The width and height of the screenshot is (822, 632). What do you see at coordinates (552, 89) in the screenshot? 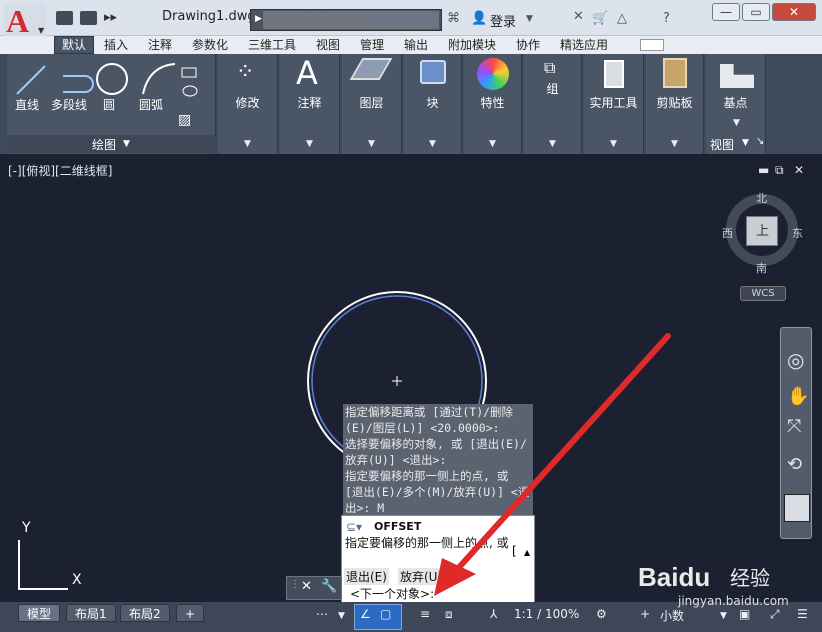
I see `group-label: 组` at bounding box center [552, 89].